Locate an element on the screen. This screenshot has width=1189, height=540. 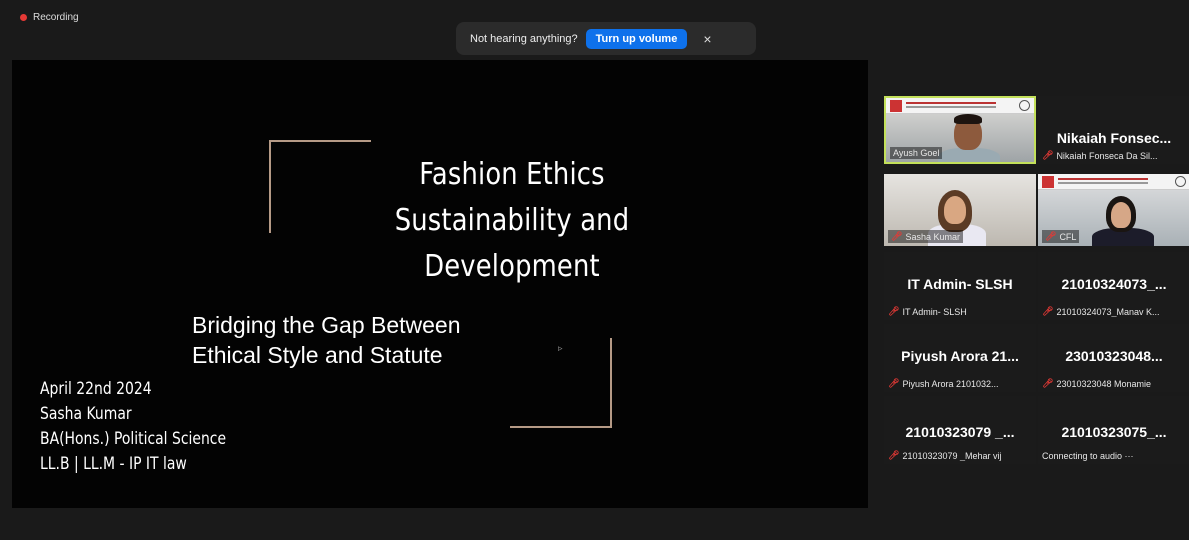
participant-tile-it-admin: IT Admin- SLSH 🎤︎ IT Admin- SLSH is located at coordinates (960, 286).